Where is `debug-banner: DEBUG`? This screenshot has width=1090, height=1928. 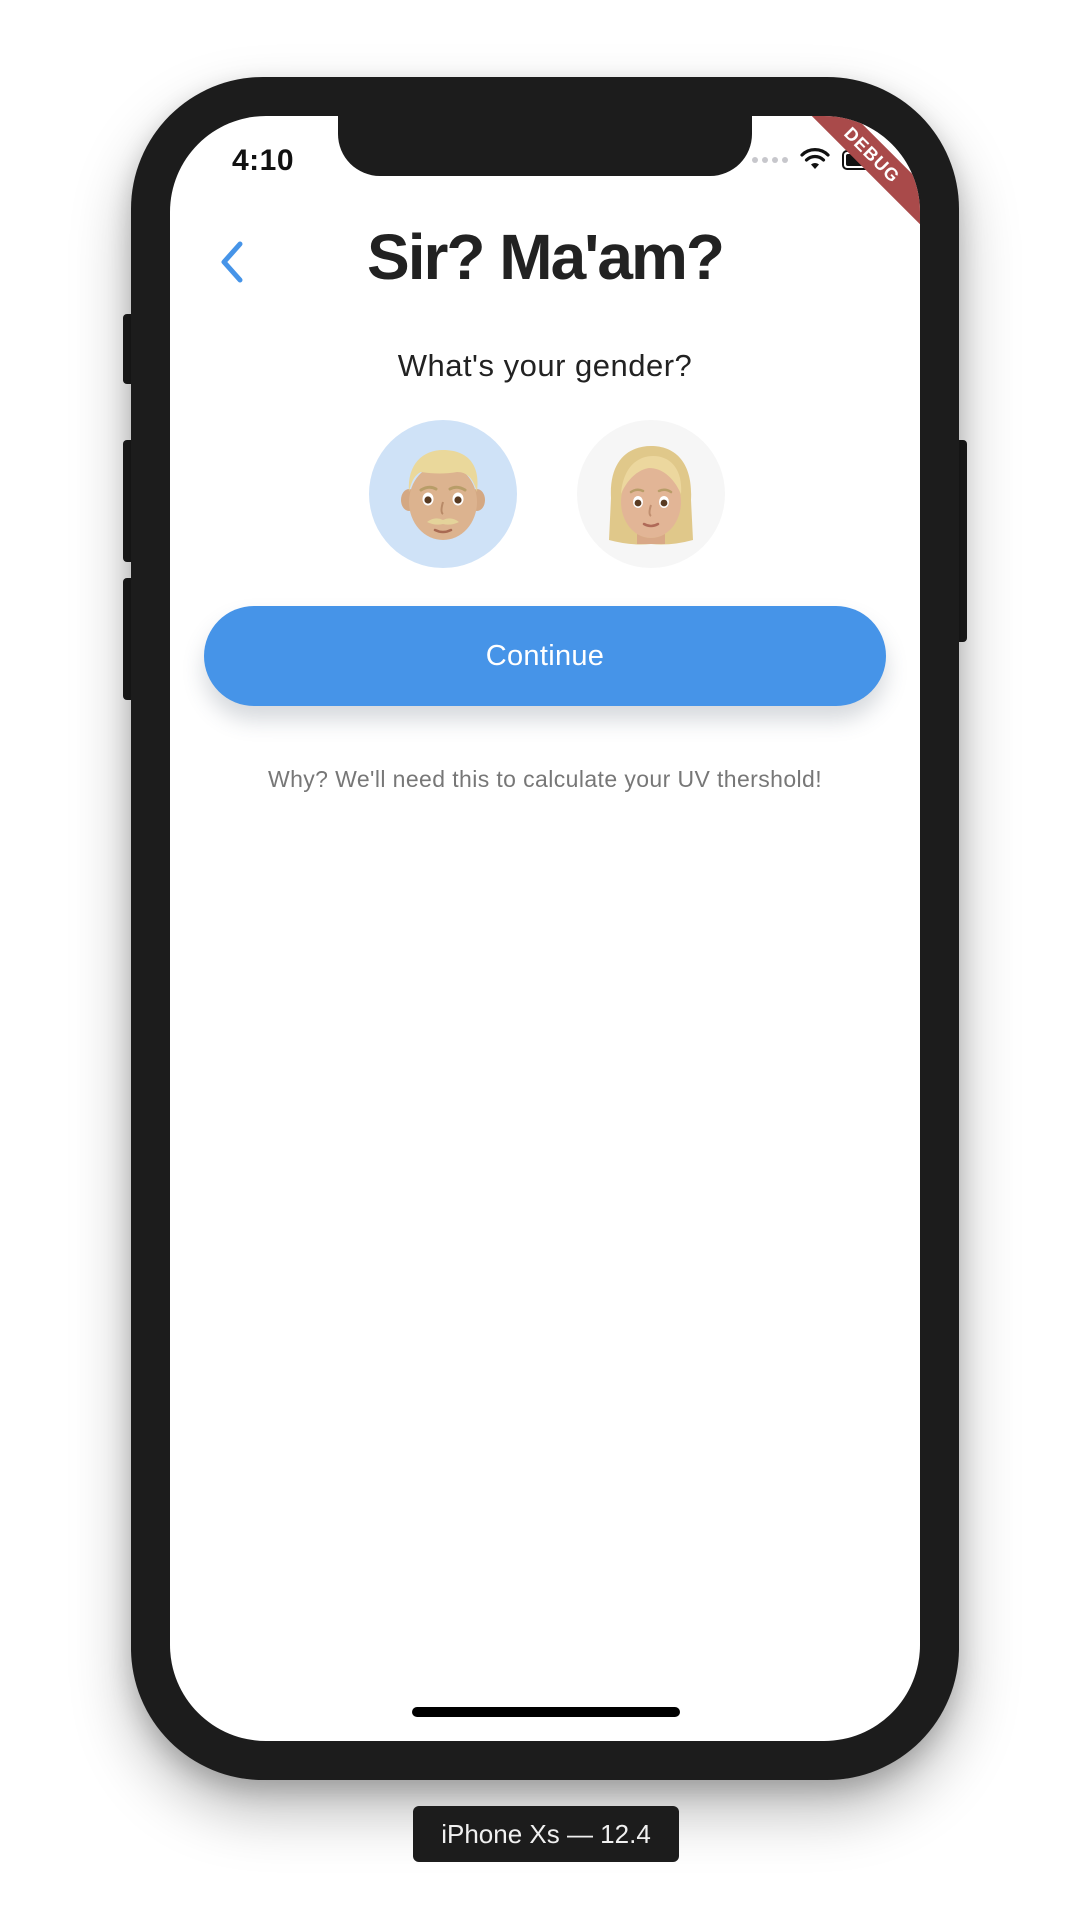
debug-banner: DEBUG is located at coordinates (855, 176).